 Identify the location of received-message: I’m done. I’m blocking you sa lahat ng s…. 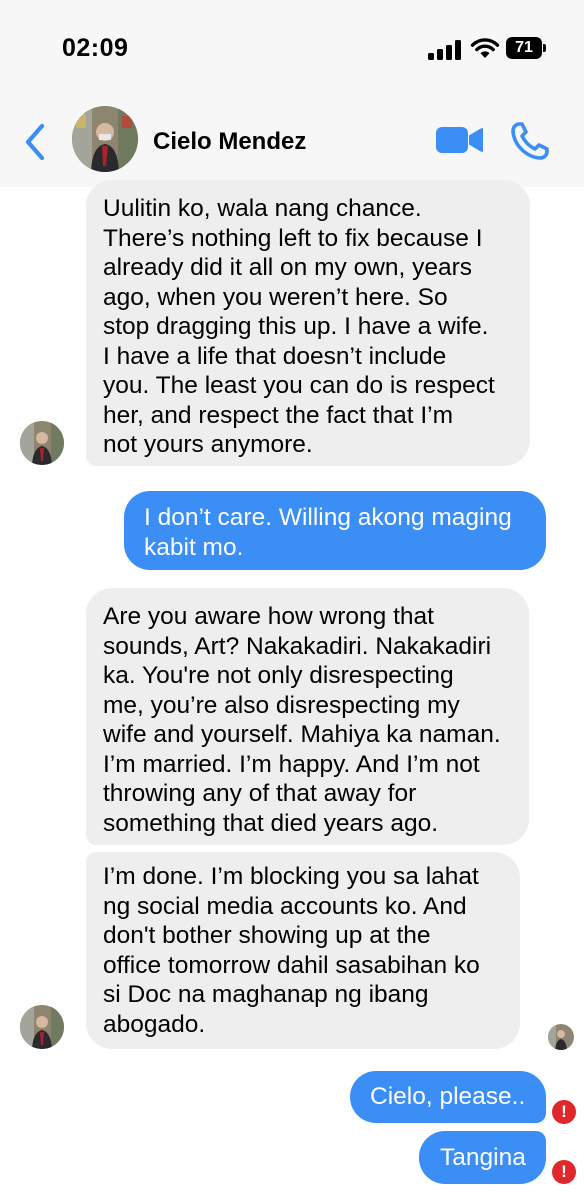
(303, 950).